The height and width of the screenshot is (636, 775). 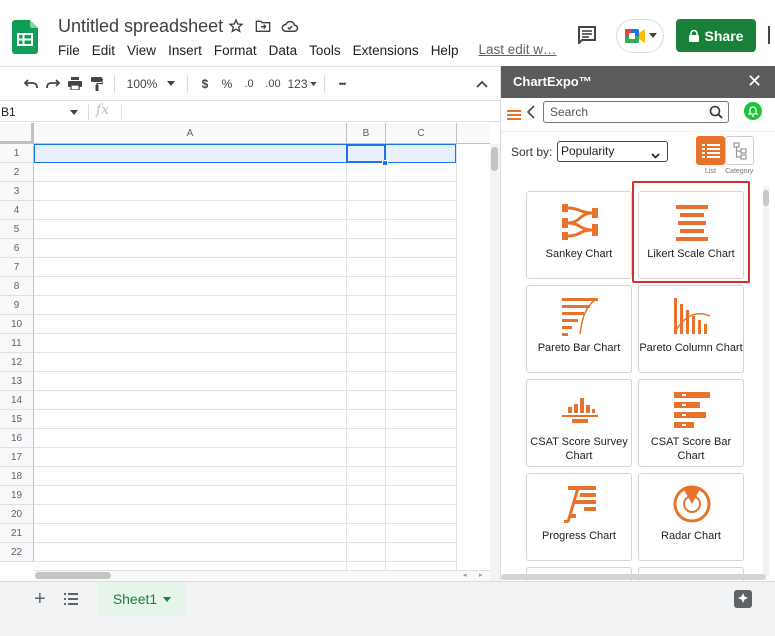 What do you see at coordinates (514, 115) in the screenshot?
I see `hamburger-menu-icon` at bounding box center [514, 115].